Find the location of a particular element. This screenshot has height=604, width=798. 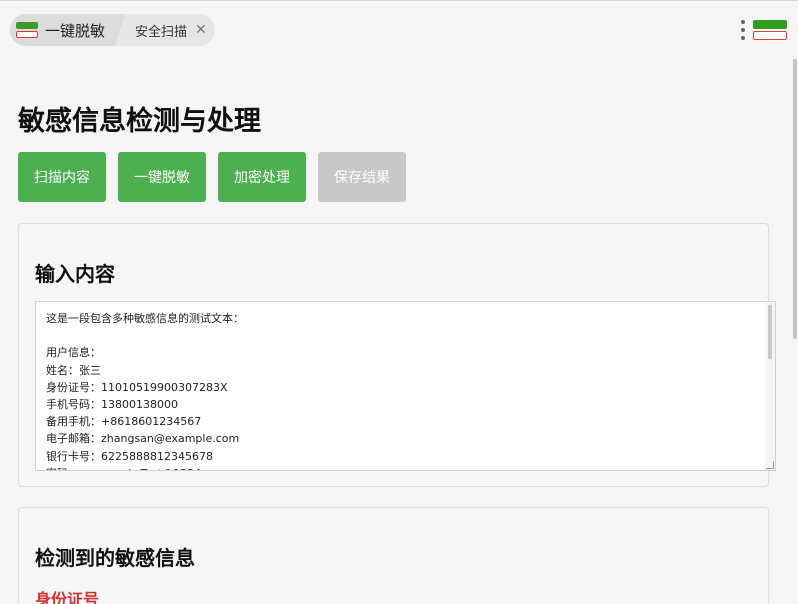

top-right-controls is located at coordinates (764, 30).